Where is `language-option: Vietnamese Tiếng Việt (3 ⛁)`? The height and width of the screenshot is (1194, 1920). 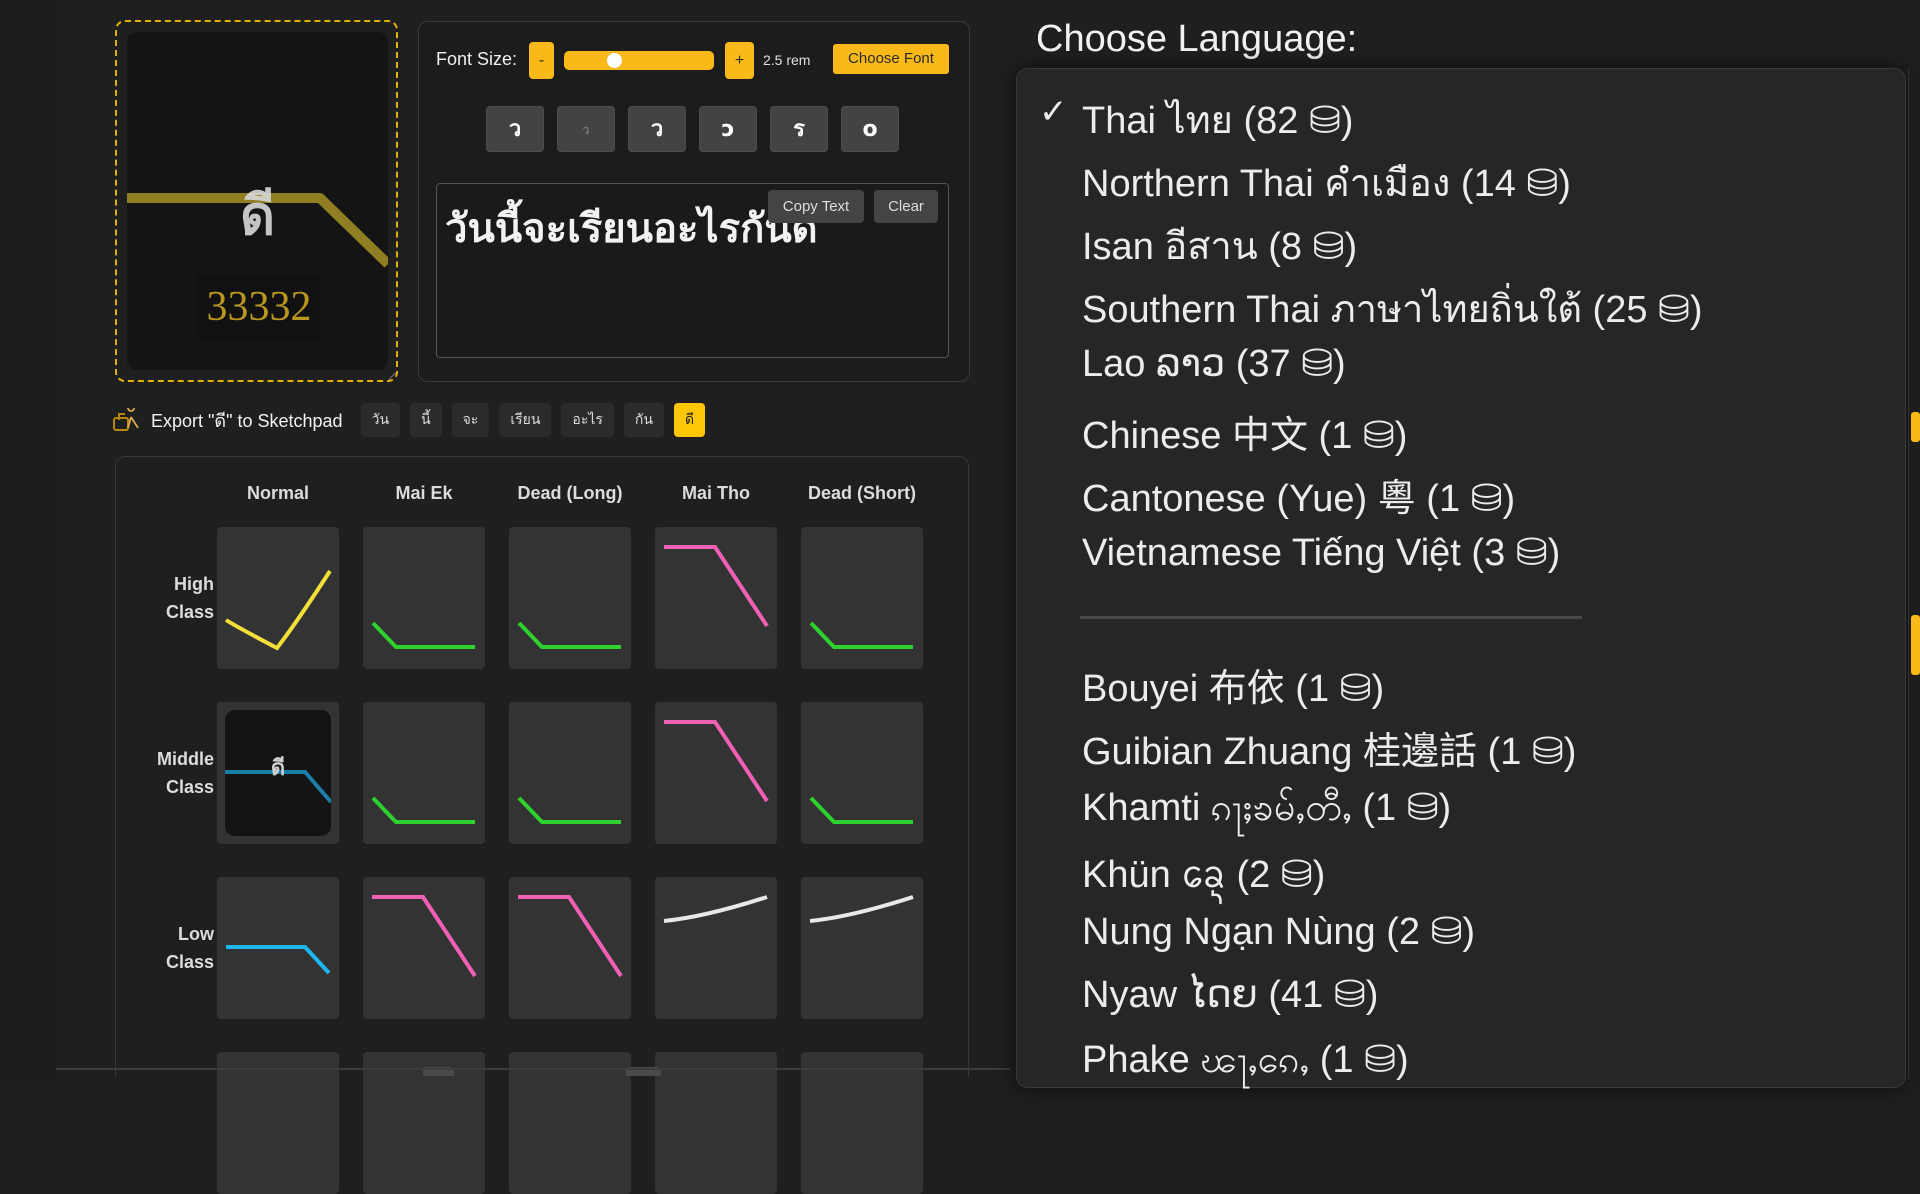 language-option: Vietnamese Tiếng Việt (3 ⛁) is located at coordinates (1321, 552).